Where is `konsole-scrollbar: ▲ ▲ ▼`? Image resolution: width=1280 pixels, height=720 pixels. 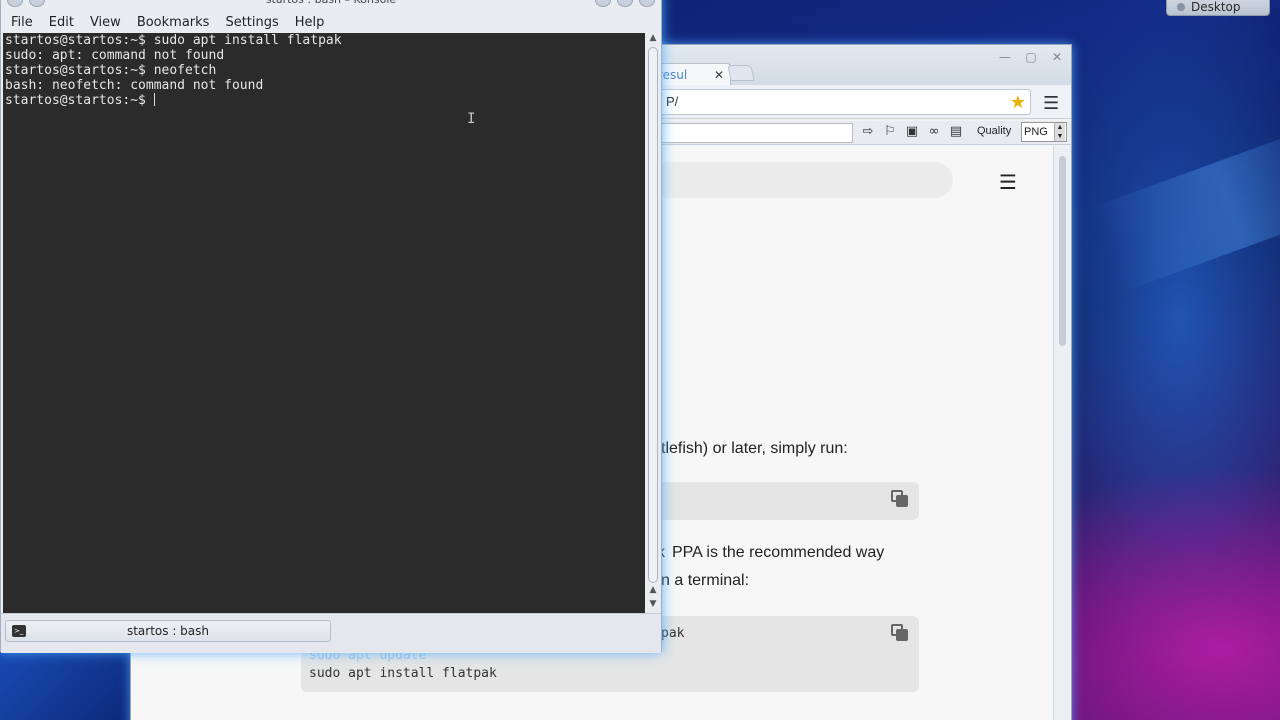
konsole-scrollbar: ▲ ▲ ▼ is located at coordinates (653, 323).